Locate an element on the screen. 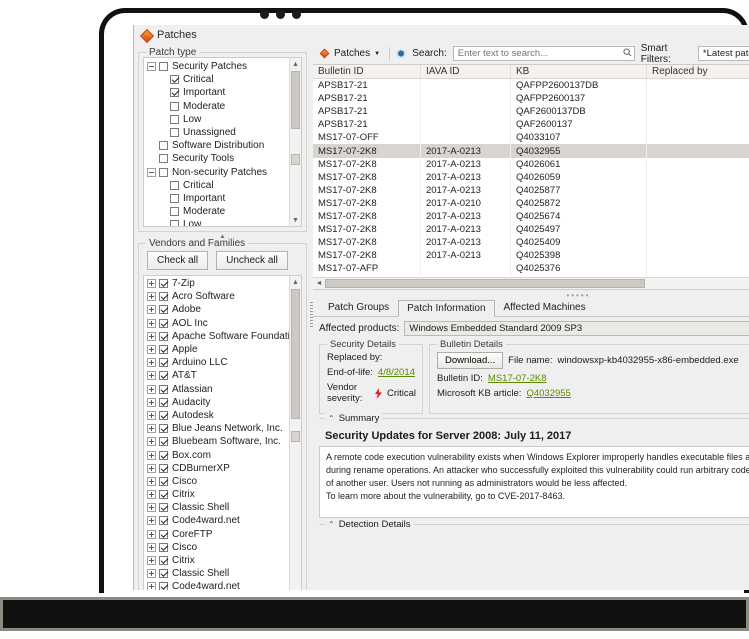 The height and width of the screenshot is (639, 749). end-of-life-link: 4/8/2014 is located at coordinates (396, 372).